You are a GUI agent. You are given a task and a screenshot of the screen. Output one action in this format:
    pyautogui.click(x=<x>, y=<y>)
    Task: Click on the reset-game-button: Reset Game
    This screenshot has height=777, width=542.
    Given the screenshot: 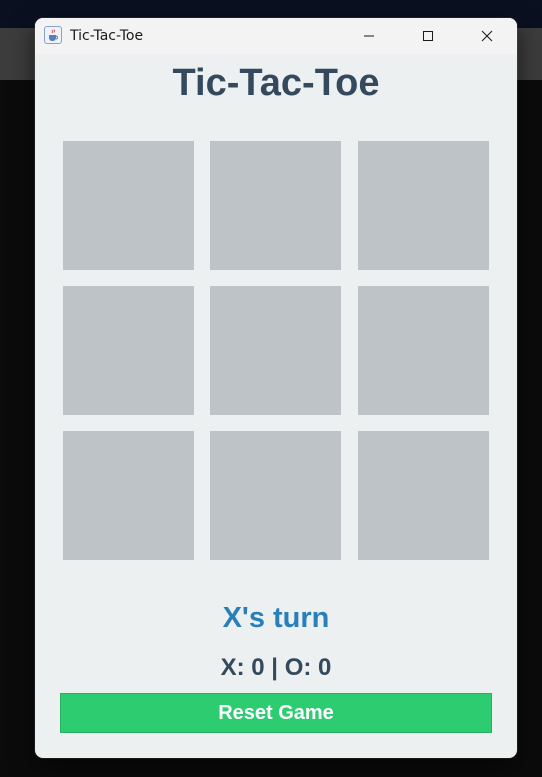 What is the action you would take?
    pyautogui.click(x=276, y=713)
    